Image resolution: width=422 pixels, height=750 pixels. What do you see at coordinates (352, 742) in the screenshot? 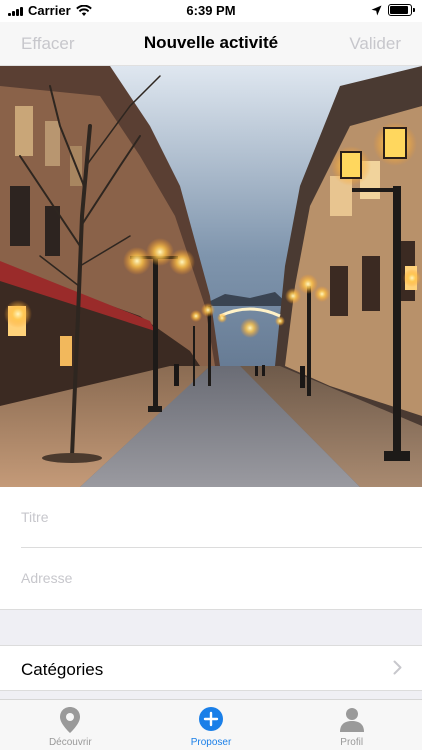
I see `tab-profile-label: Profil` at bounding box center [352, 742].